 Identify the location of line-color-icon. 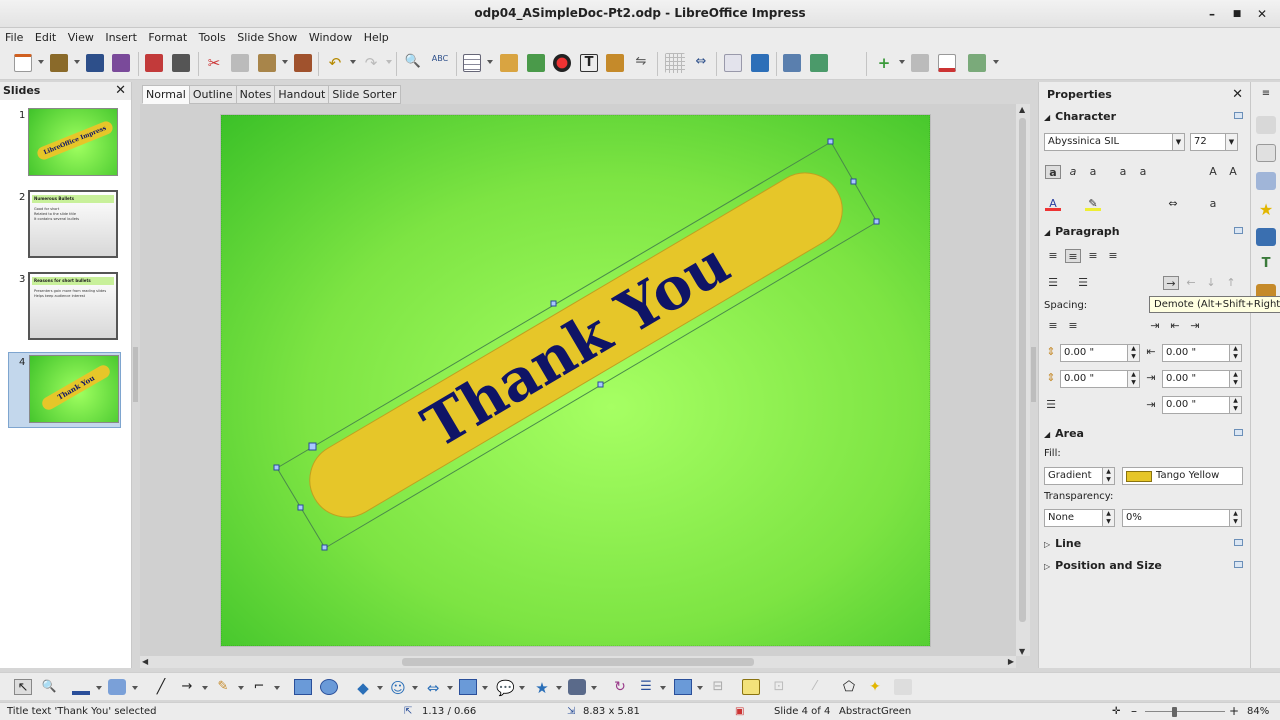
(81, 687).